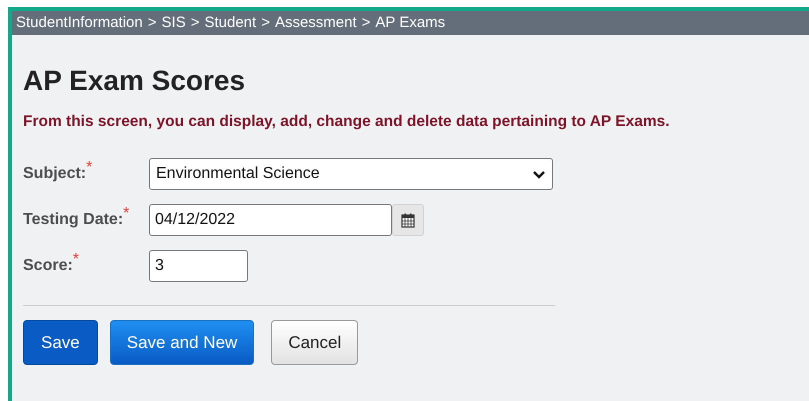  What do you see at coordinates (539, 174) in the screenshot?
I see `chevron-down-icon` at bounding box center [539, 174].